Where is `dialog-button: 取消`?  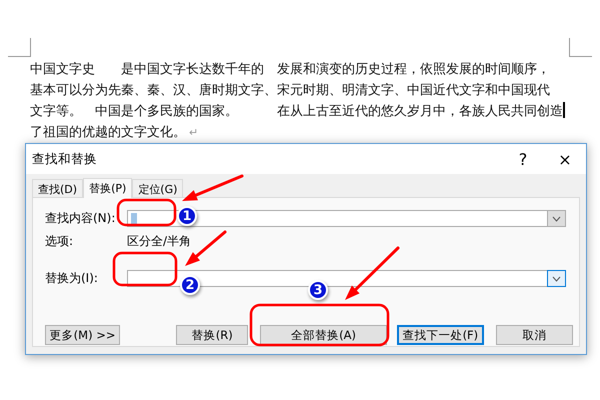 dialog-button: 取消 is located at coordinates (534, 335).